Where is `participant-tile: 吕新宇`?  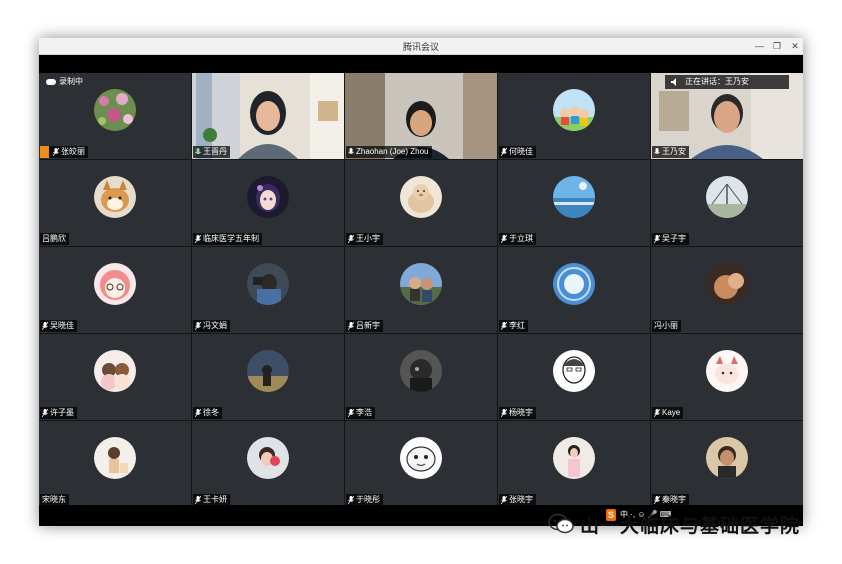
participant-tile: 吕新宇 is located at coordinates (421, 290).